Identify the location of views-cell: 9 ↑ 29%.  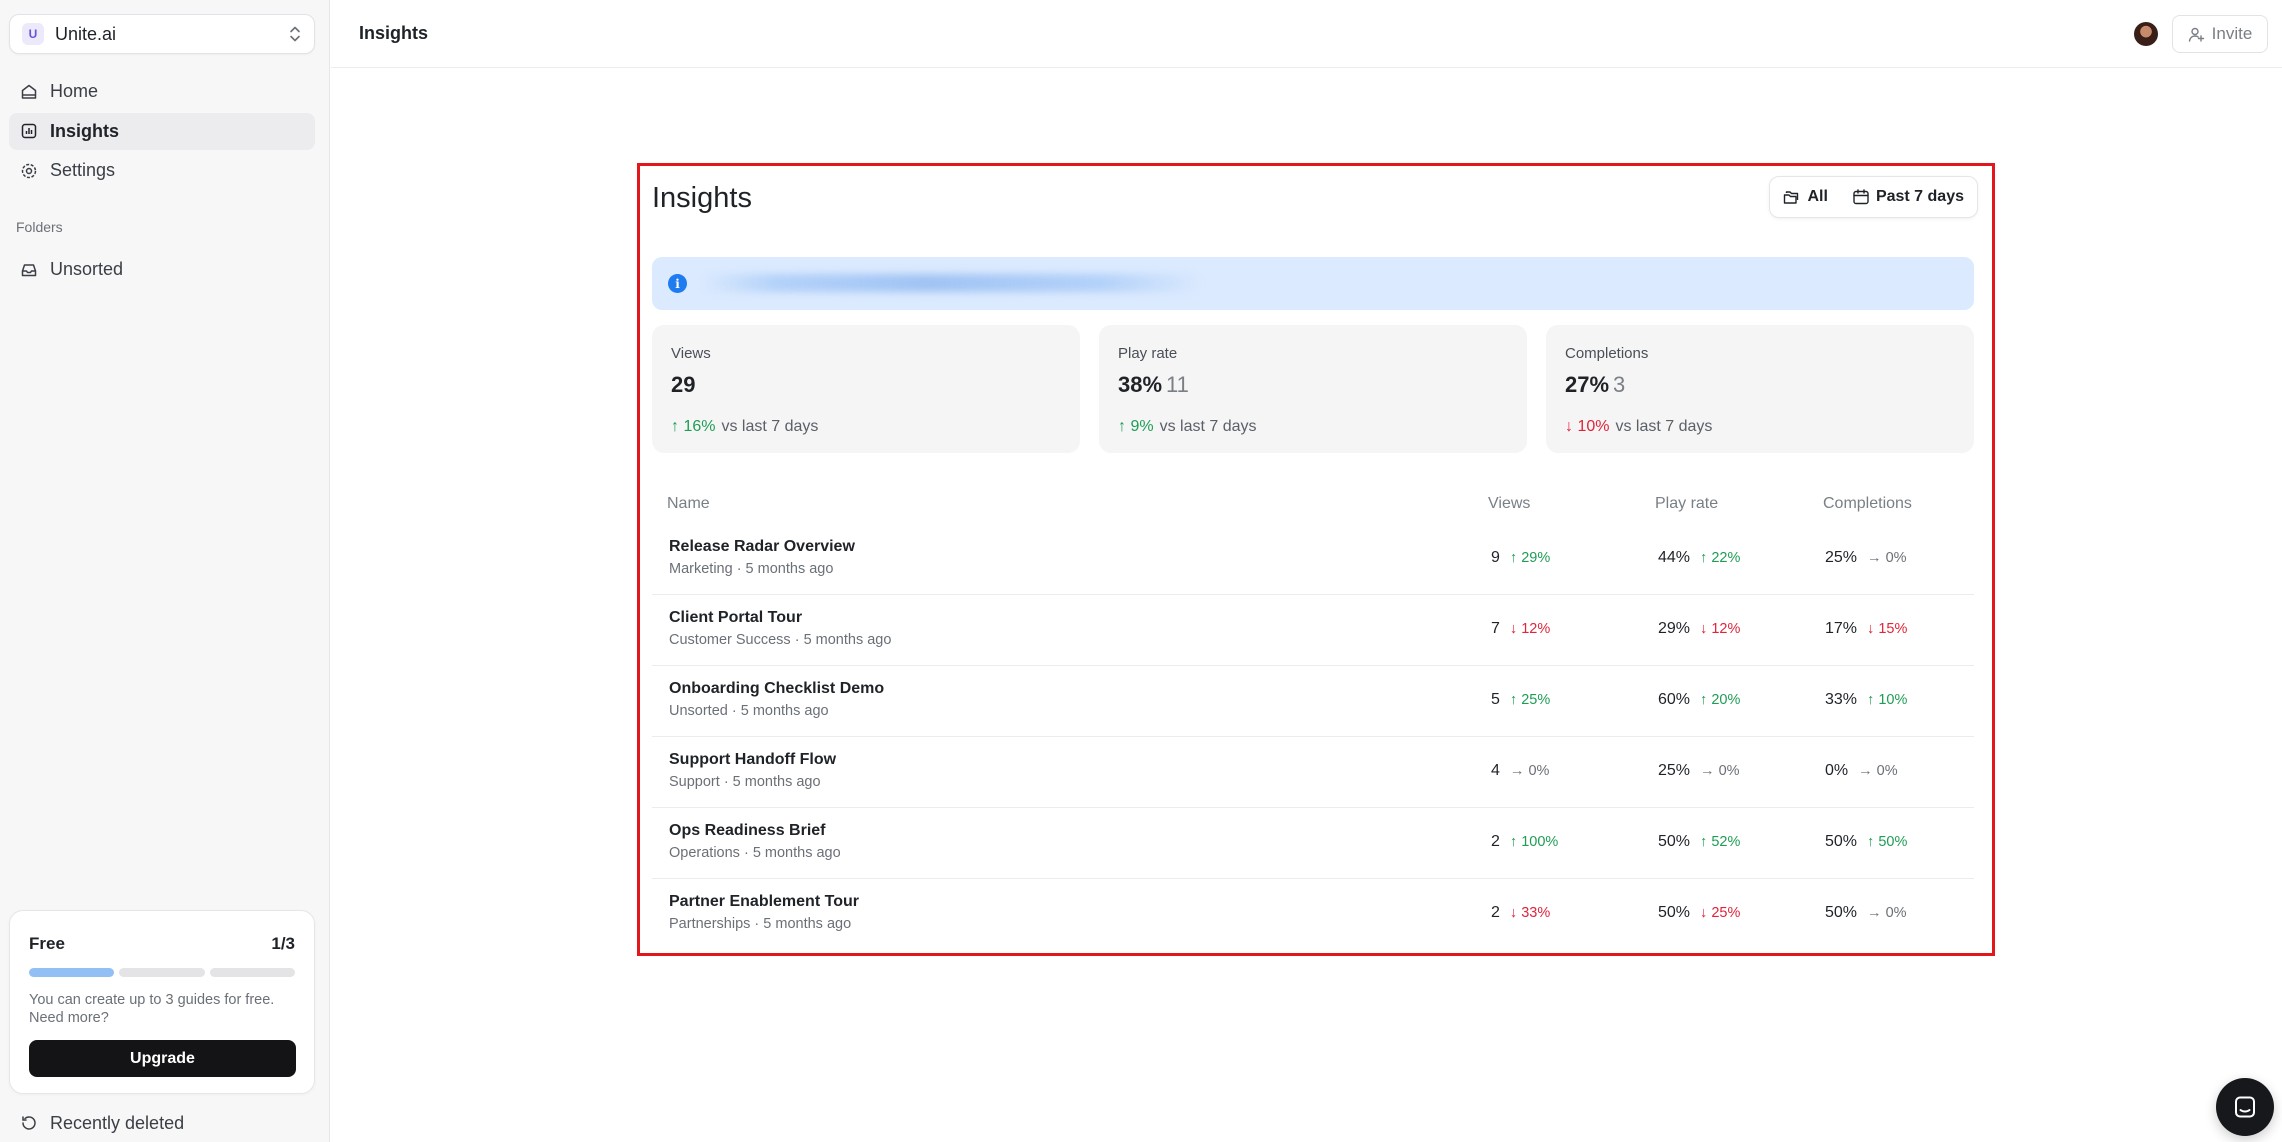
(1520, 558).